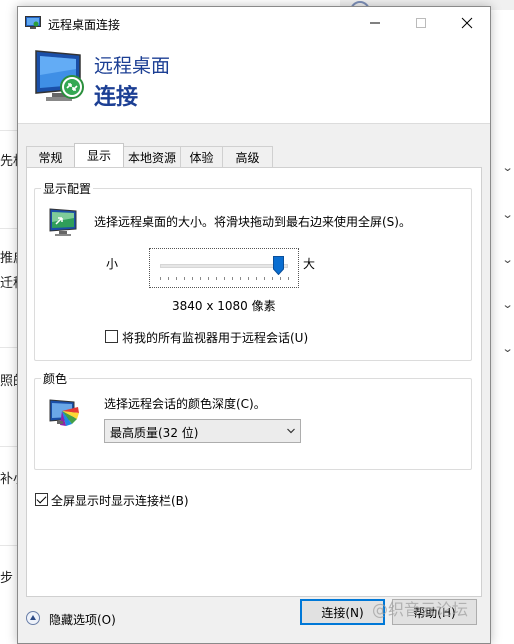 The width and height of the screenshot is (514, 644). What do you see at coordinates (202, 431) in the screenshot?
I see `color-depth-select: 最高质量(32 位)` at bounding box center [202, 431].